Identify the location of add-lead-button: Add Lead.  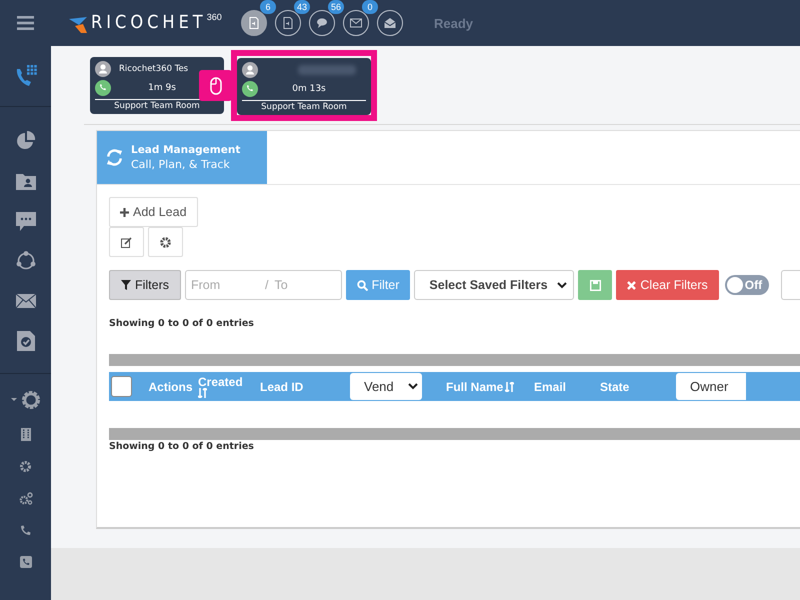
(153, 212).